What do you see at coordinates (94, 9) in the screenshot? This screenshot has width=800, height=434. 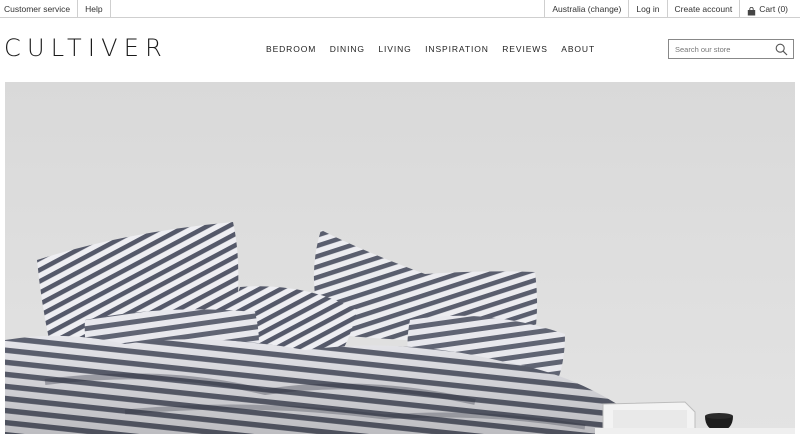 I see `help-link: Help` at bounding box center [94, 9].